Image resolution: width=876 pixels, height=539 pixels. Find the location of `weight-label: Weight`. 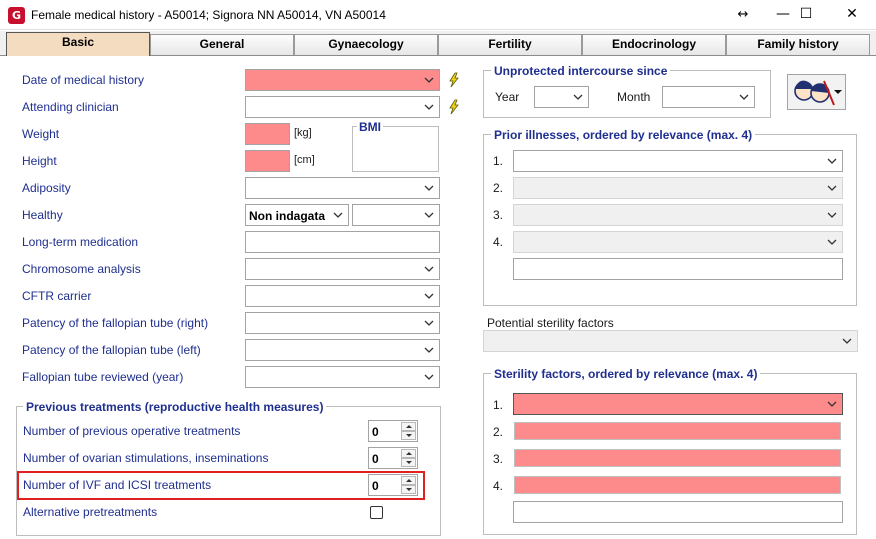

weight-label: Weight is located at coordinates (41, 134).